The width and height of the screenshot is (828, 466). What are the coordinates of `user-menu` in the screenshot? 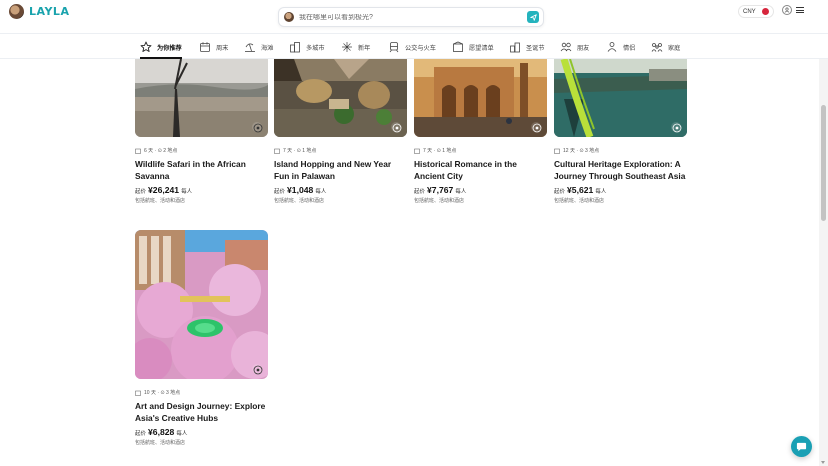 It's located at (793, 10).